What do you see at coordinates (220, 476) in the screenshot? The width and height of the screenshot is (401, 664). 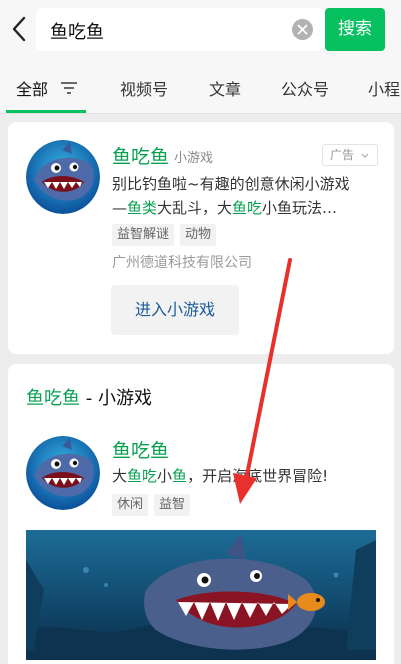 I see `game-description: 大鱼吃小鱼，开启海底世界冒险!` at bounding box center [220, 476].